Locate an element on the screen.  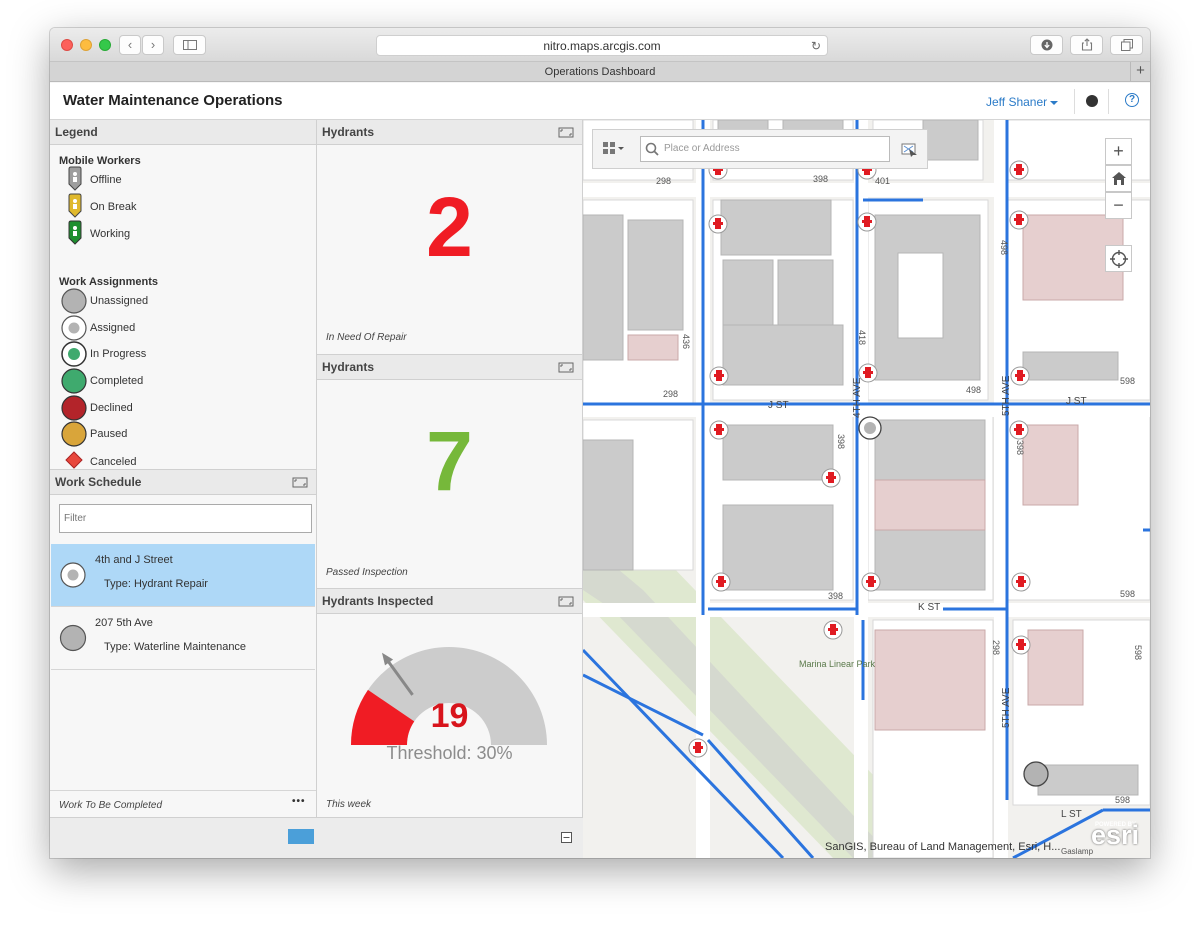
back-button: ‹ is located at coordinates (130, 45).